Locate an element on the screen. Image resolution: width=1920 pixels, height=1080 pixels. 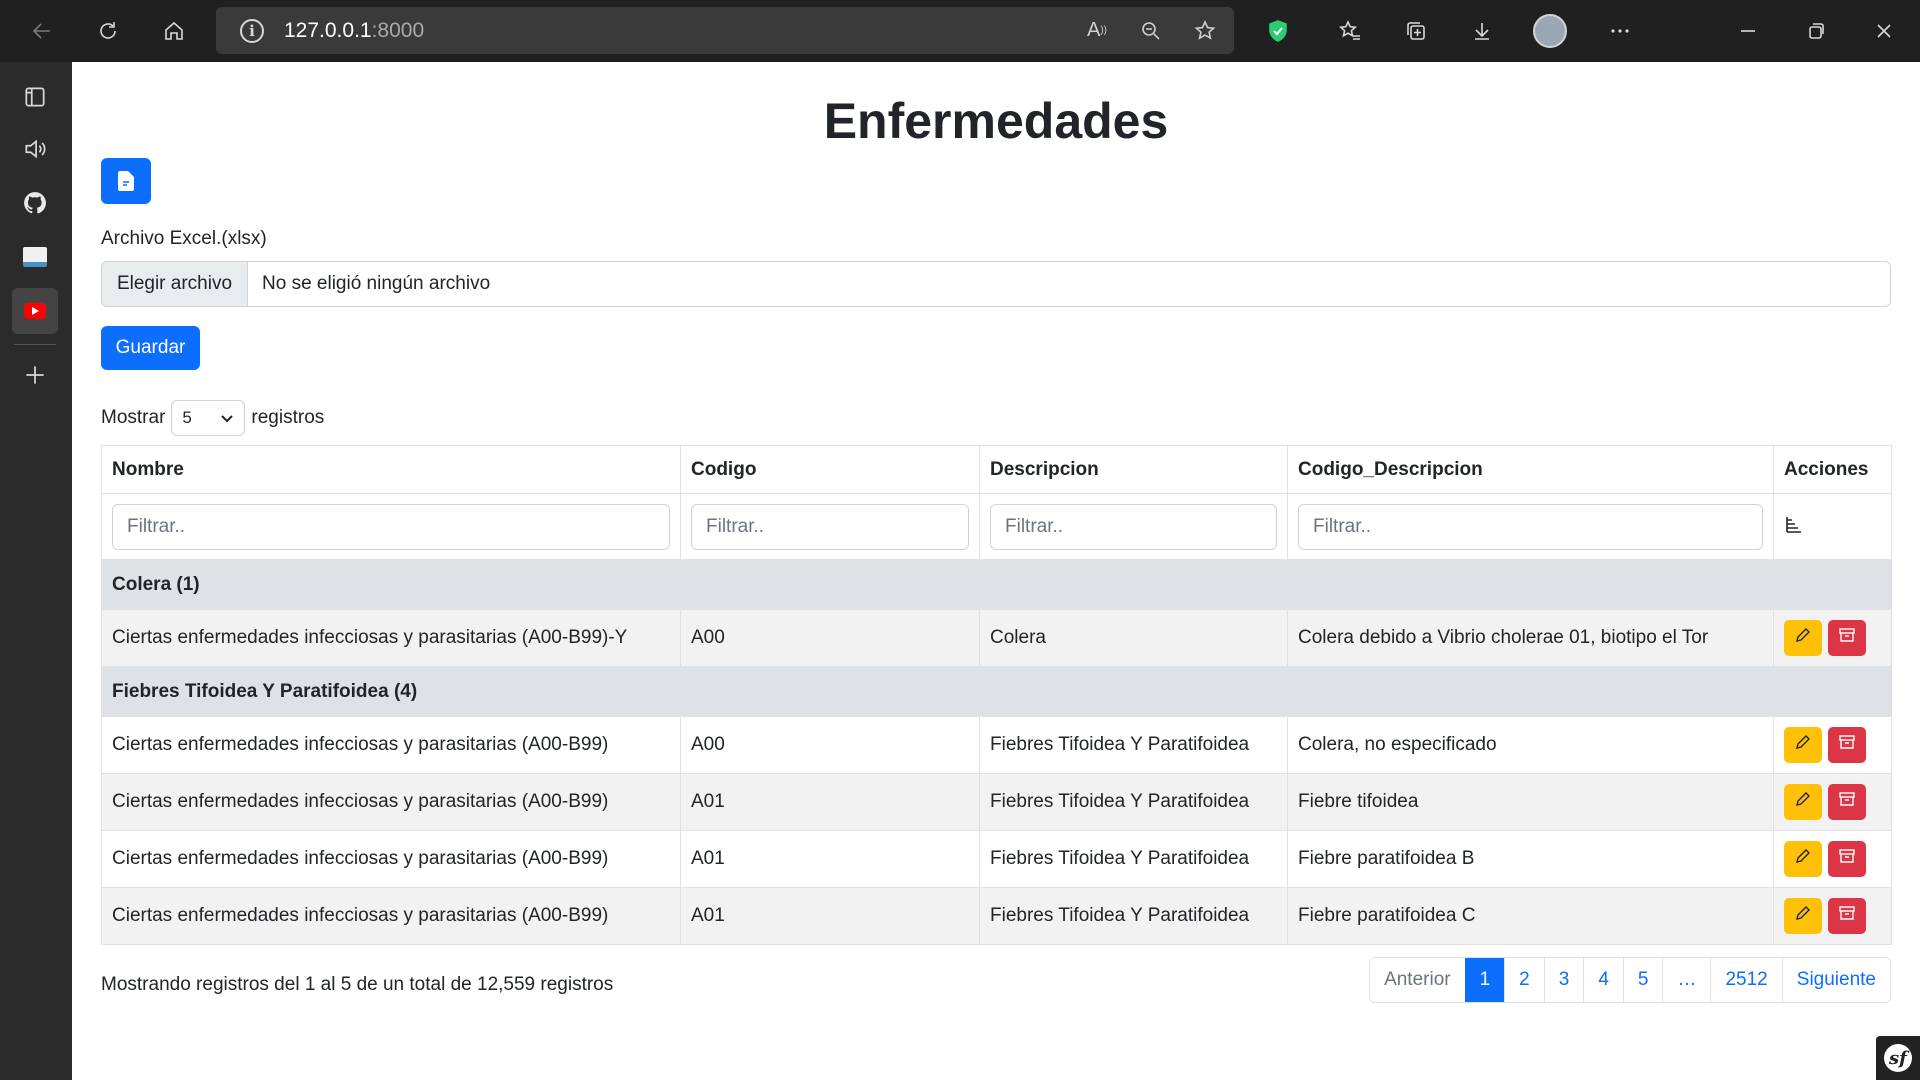
prev-page-button: Anterior is located at coordinates (1417, 980).